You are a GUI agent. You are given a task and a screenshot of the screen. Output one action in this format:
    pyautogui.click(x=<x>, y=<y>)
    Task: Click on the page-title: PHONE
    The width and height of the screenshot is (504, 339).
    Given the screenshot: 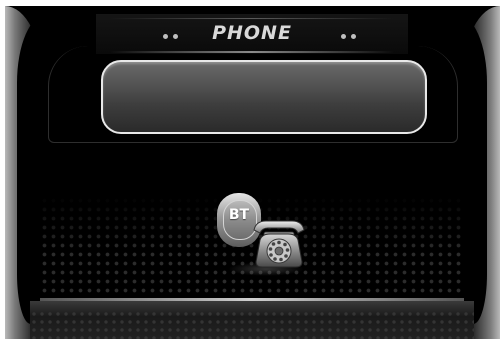 What is the action you would take?
    pyautogui.click(x=252, y=33)
    